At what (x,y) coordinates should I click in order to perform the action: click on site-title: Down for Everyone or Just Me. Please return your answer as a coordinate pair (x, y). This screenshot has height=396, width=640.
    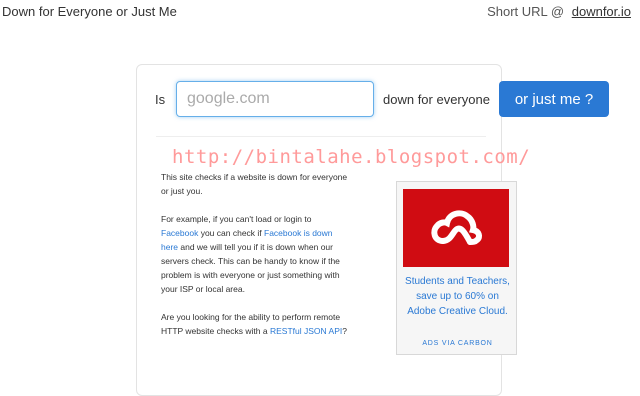
    Looking at the image, I should click on (89, 11).